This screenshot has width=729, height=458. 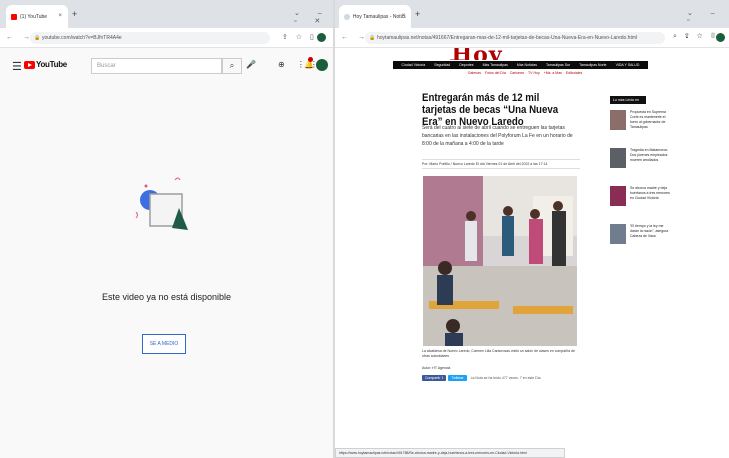 I want to click on search-icon: ⌕, so click(x=232, y=65).